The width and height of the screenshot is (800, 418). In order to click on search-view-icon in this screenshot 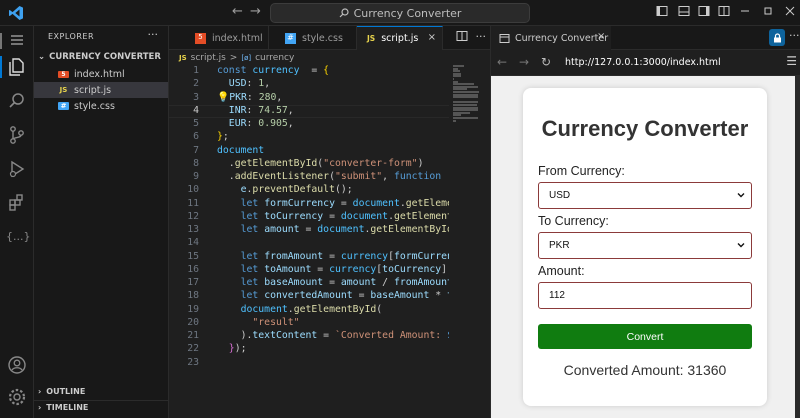, I will do `click(17, 101)`.